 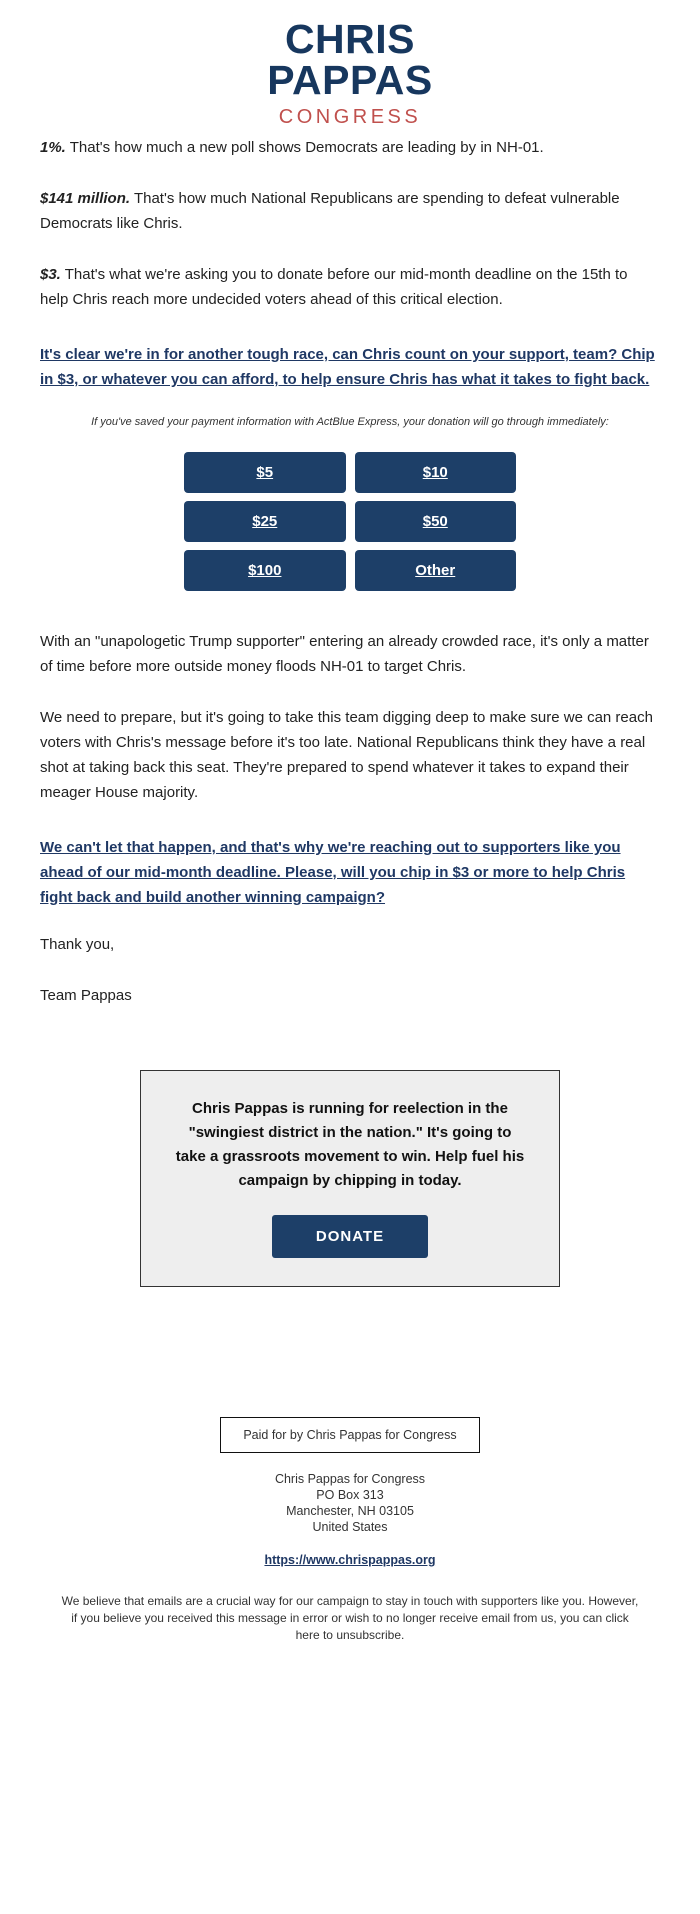 What do you see at coordinates (50, 274) in the screenshot?
I see `paragraph-ask-lead: $3.` at bounding box center [50, 274].